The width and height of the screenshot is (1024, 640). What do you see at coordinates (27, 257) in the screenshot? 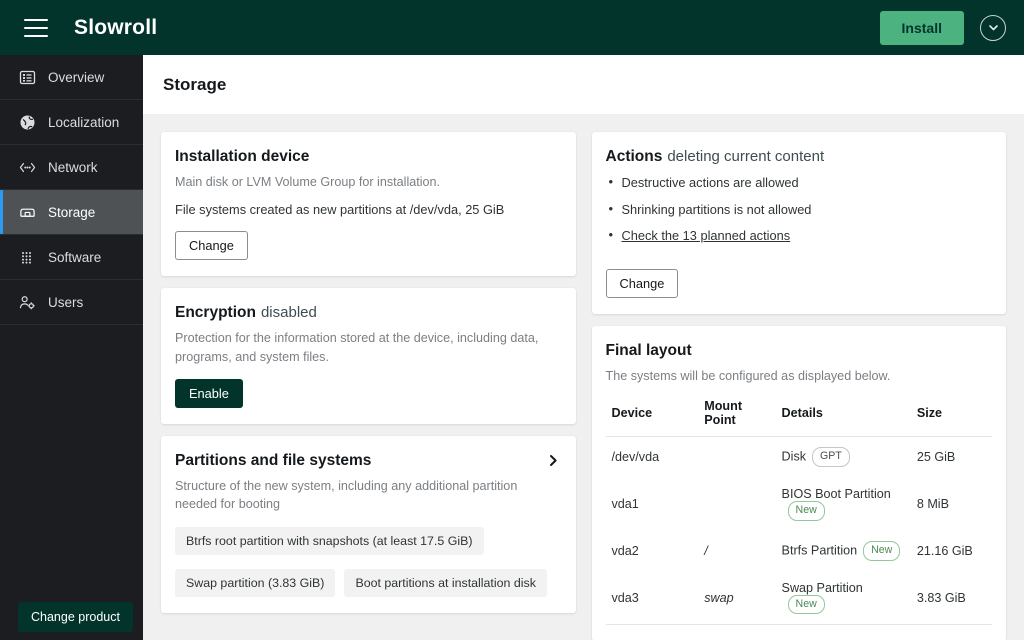
I see `grid-dots-icon` at bounding box center [27, 257].